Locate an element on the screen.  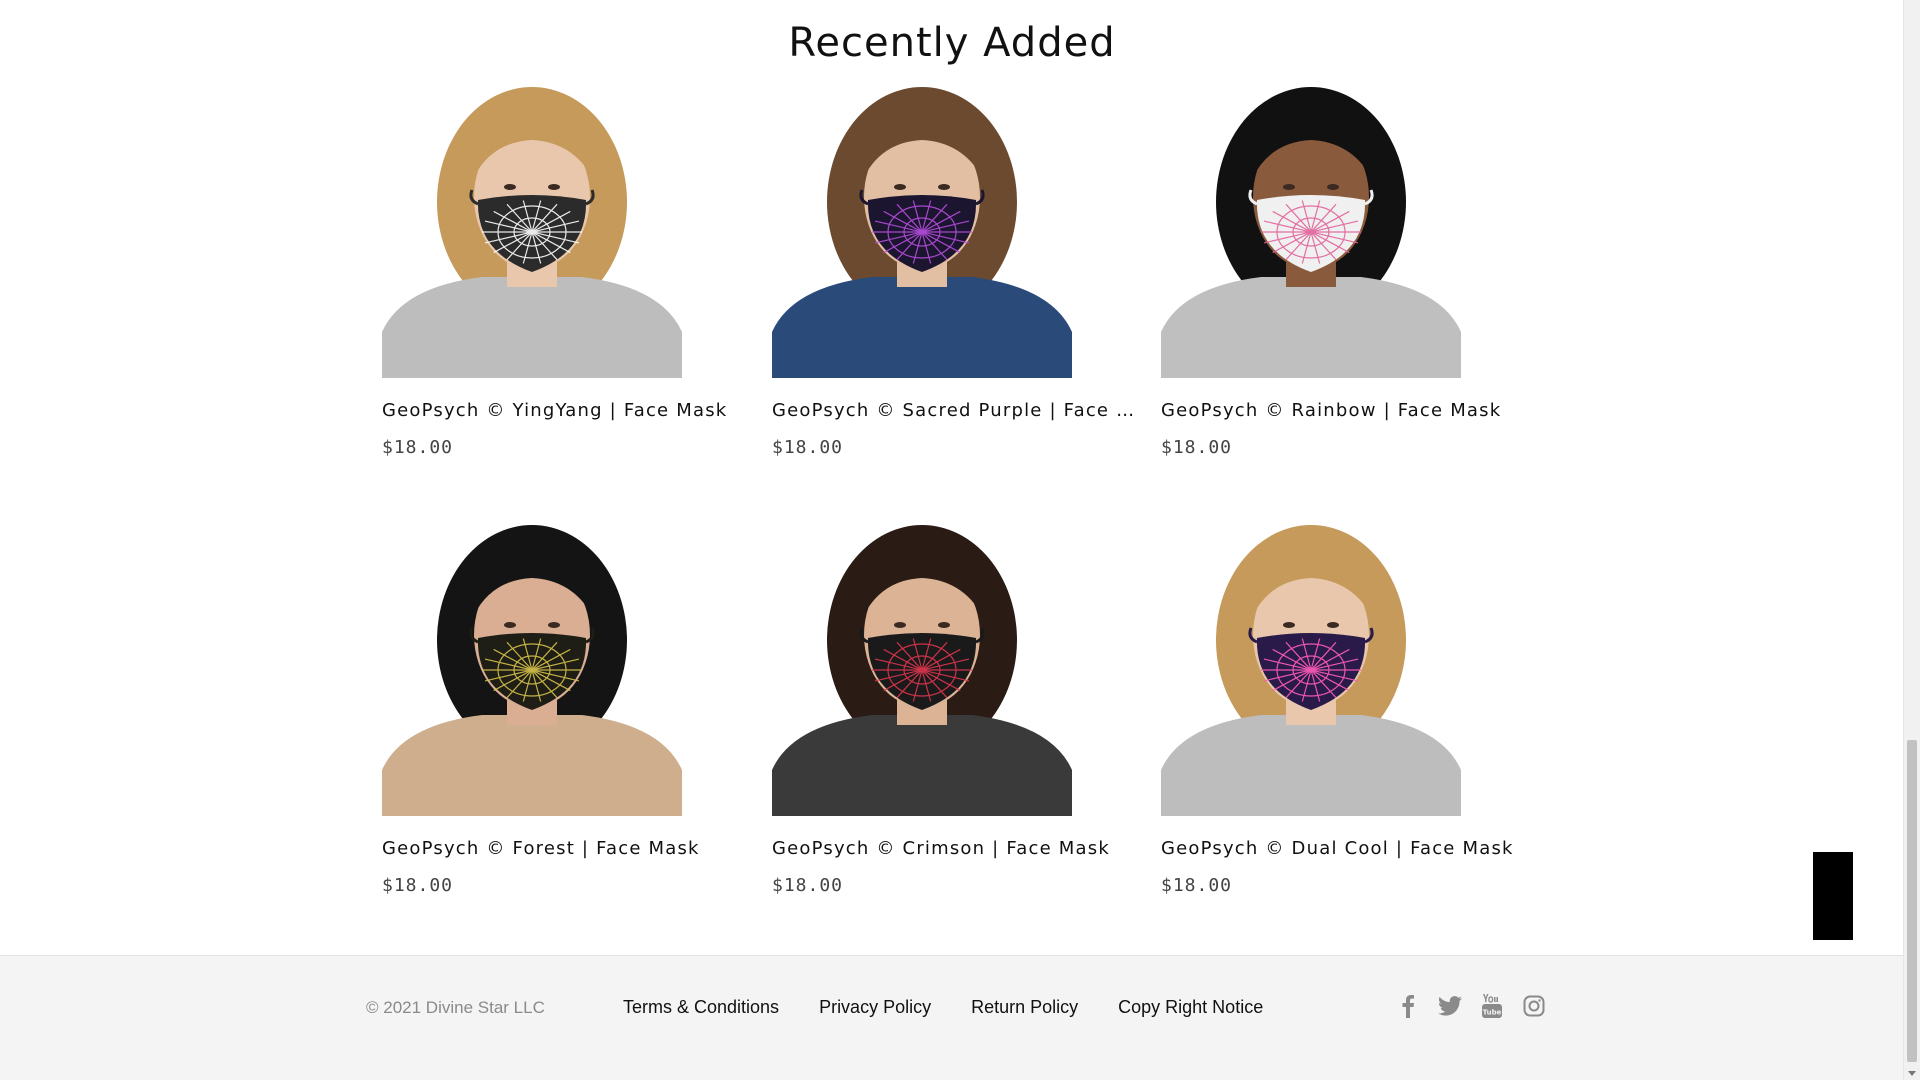
product-card: GeoPsych © YingYang | Face Mask $18.00 is located at coordinates (566, 270).